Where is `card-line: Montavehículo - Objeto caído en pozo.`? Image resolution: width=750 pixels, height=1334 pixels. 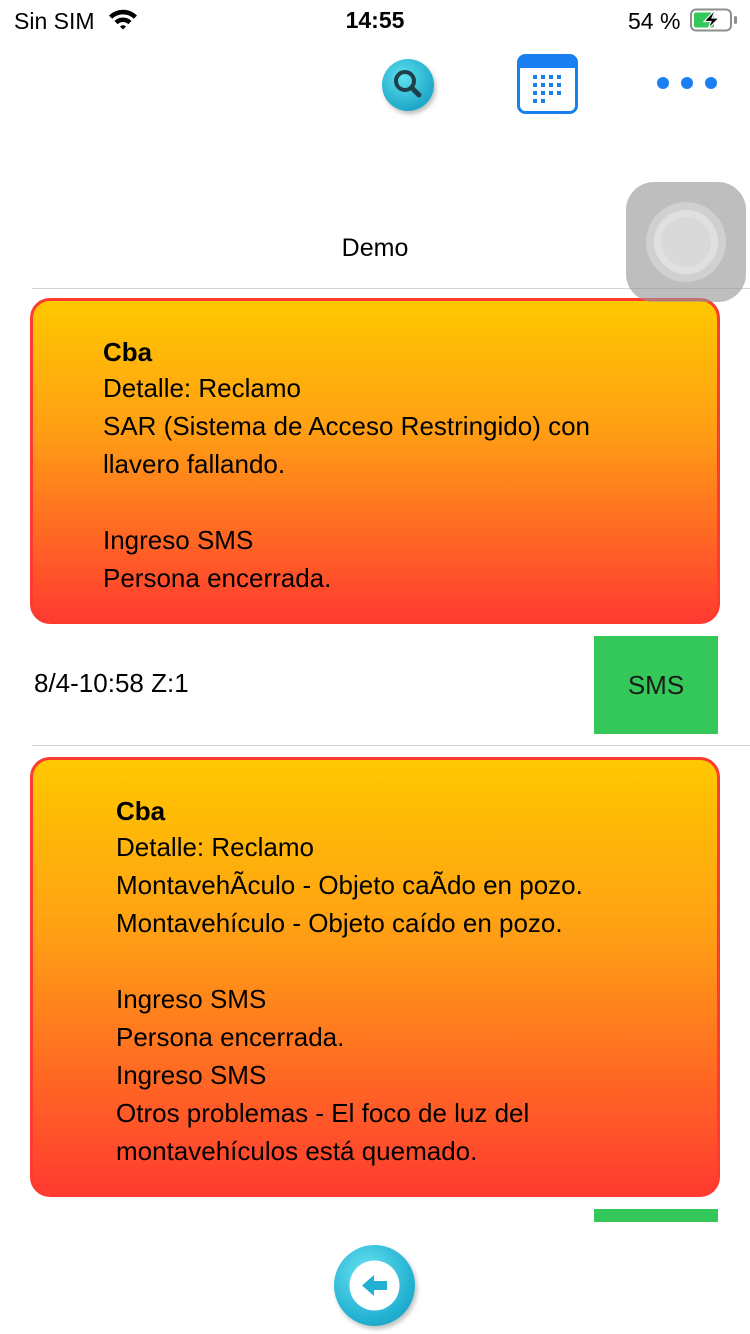
card-line: Montavehículo - Objeto caído en pozo. is located at coordinates (339, 923).